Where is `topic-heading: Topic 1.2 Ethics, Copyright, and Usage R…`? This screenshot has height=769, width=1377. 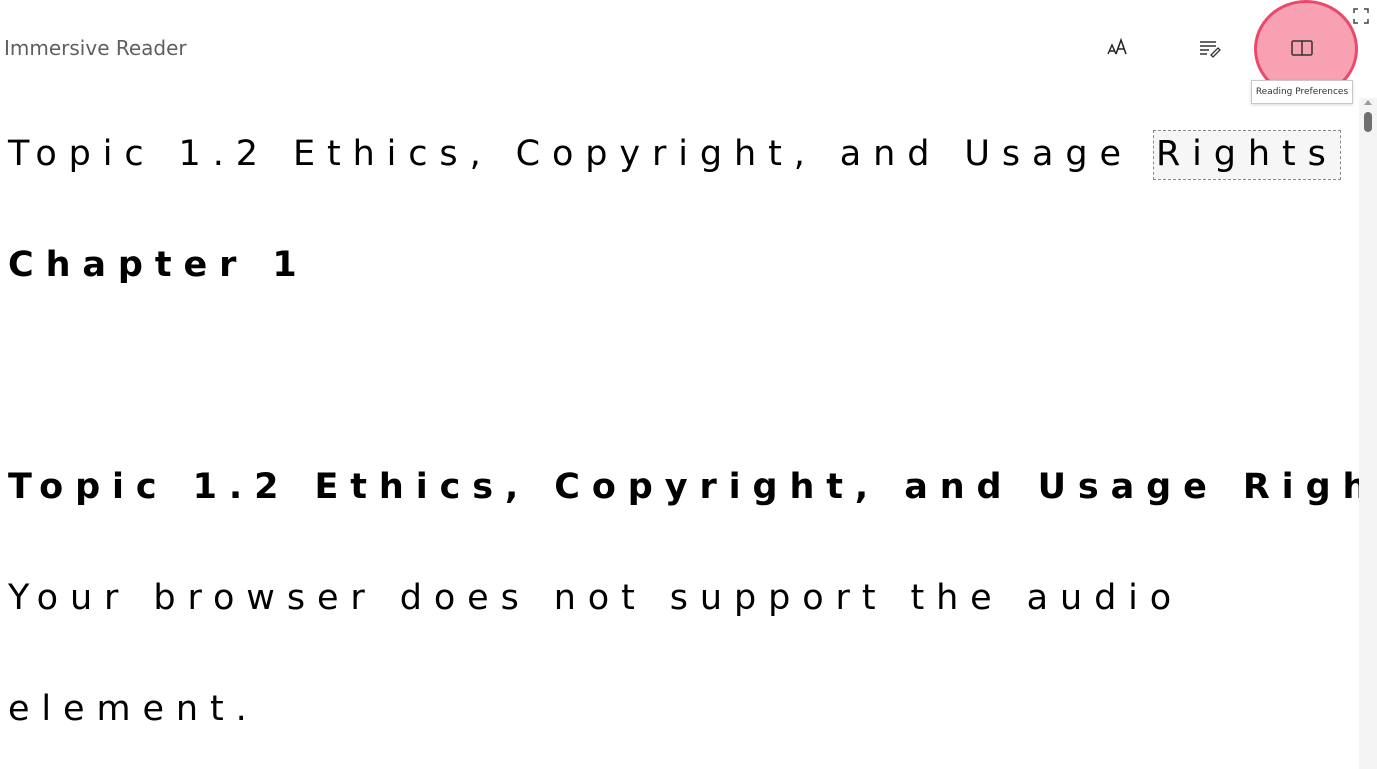 topic-heading: Topic 1.2 Ethics, Copyright, and Usage R… is located at coordinates (692, 487).